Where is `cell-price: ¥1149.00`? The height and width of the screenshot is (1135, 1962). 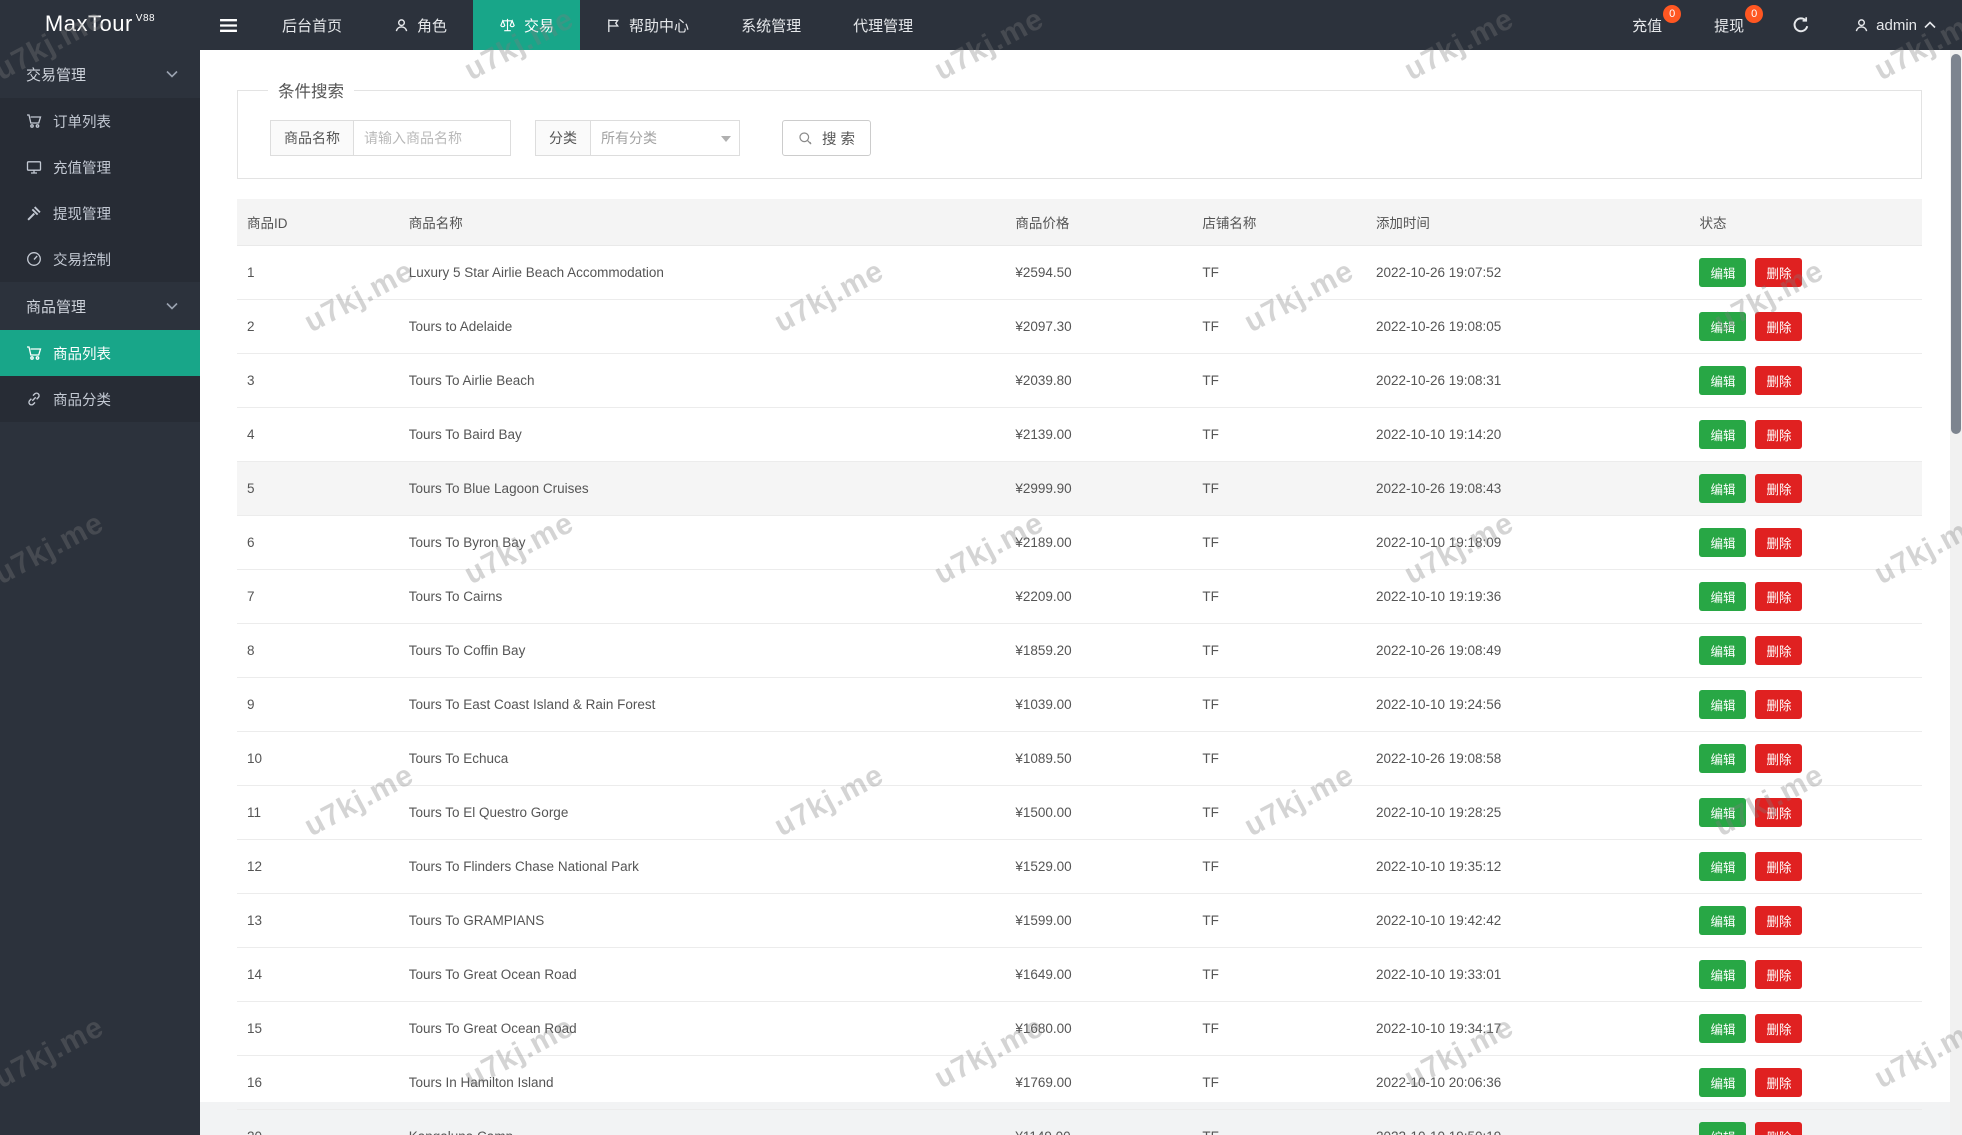 cell-price: ¥1149.00 is located at coordinates (1099, 1122).